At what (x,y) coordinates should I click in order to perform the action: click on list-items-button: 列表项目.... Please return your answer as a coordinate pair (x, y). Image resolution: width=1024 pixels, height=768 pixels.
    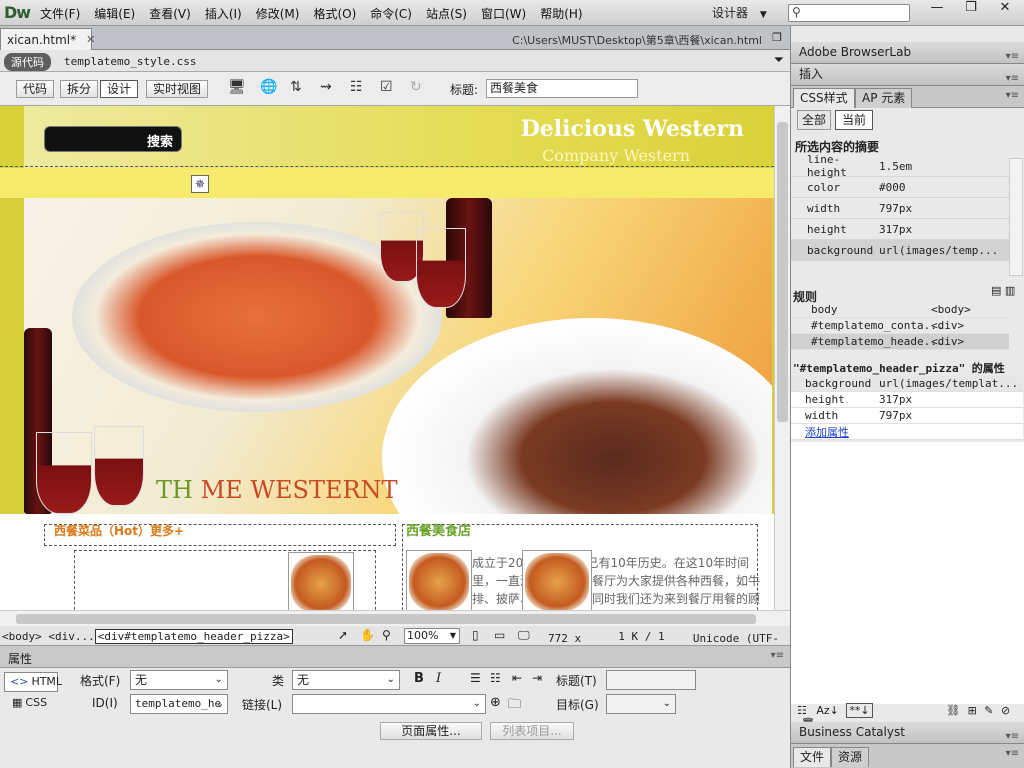
    Looking at the image, I should click on (532, 731).